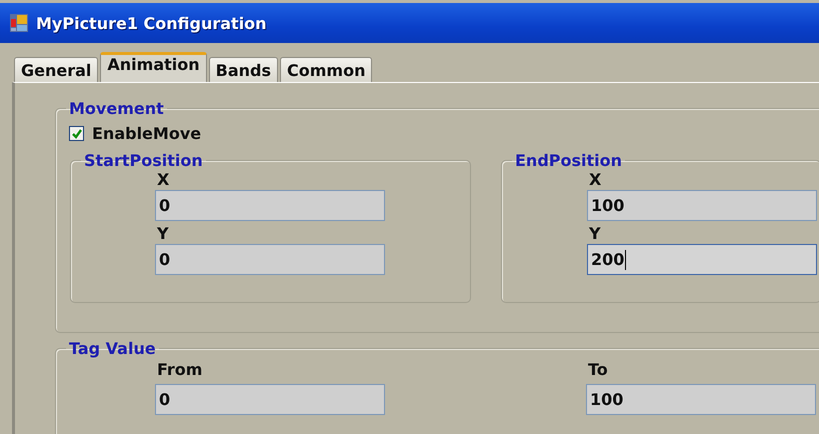 This screenshot has width=819, height=434. I want to click on field-label: To, so click(598, 370).